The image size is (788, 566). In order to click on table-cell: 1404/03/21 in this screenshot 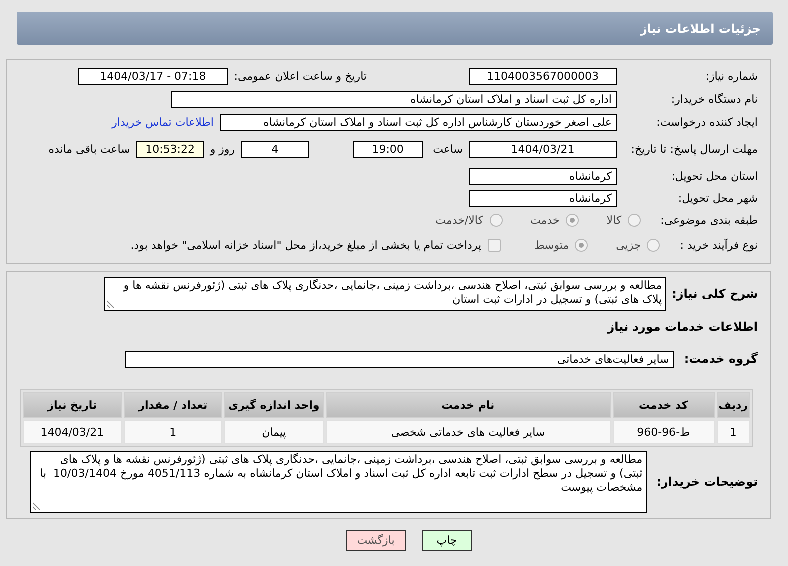, I will do `click(72, 432)`.